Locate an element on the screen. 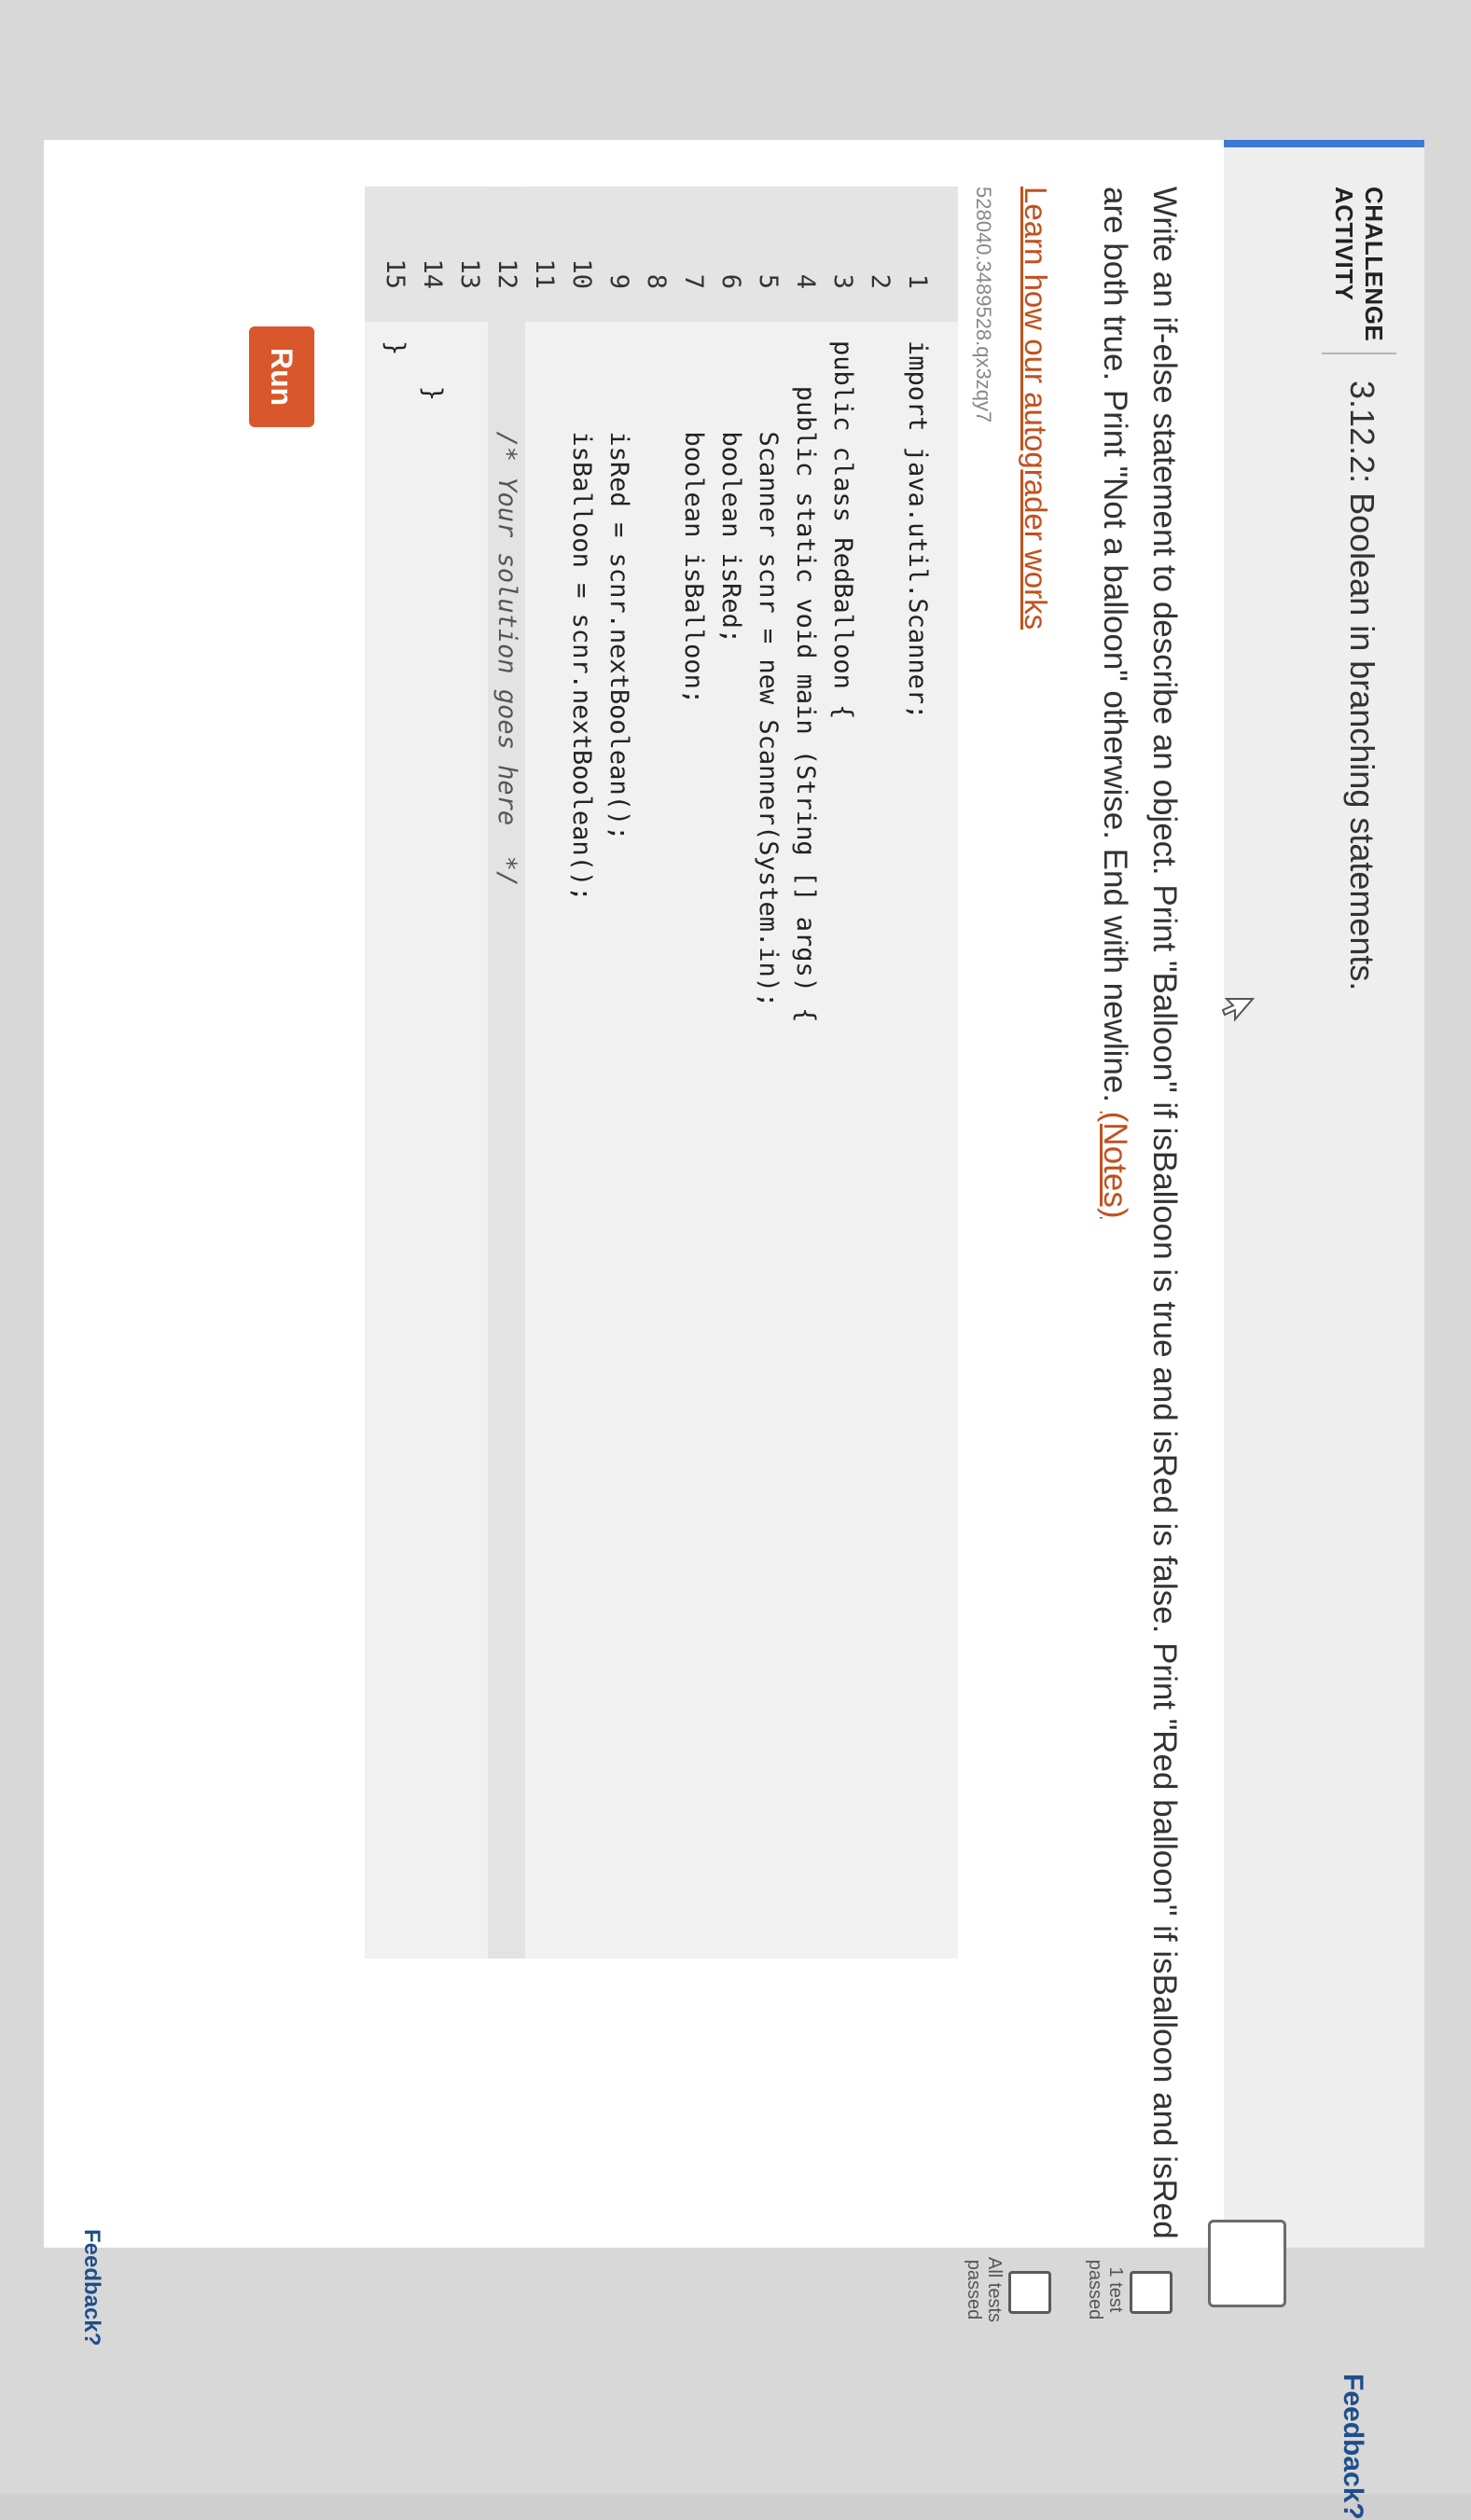 The image size is (1471, 2520). code-line: 8 is located at coordinates (656, 1073).